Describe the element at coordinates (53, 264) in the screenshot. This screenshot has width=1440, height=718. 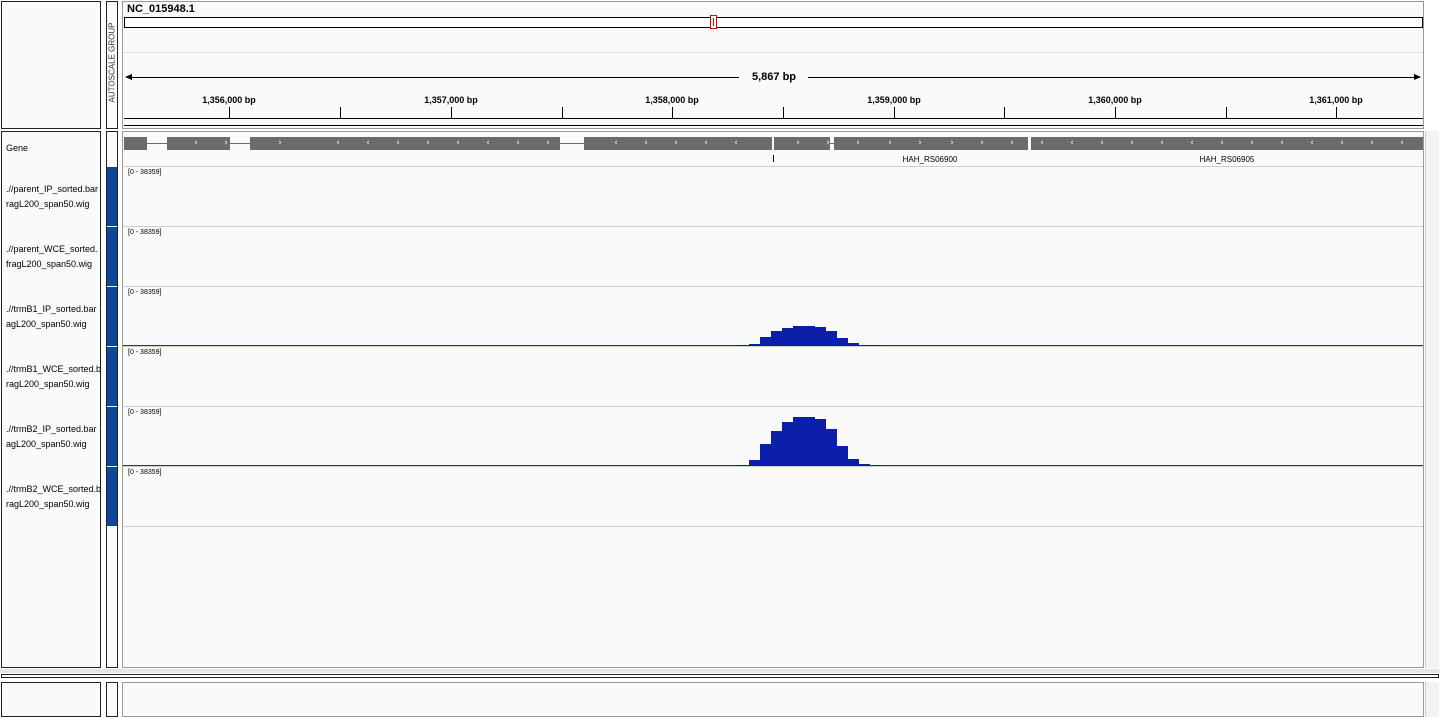
I see `track-name: fragL200_span50.wig` at that location.